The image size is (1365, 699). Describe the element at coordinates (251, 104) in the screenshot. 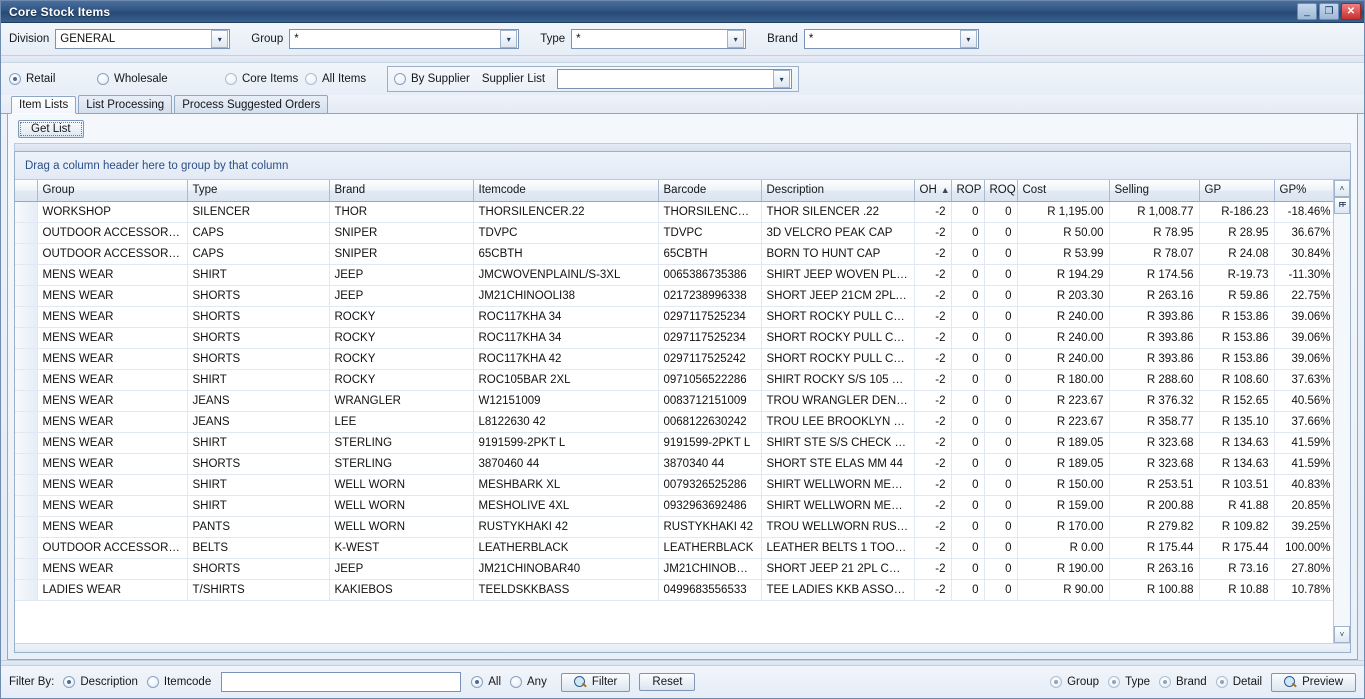

I see `tab-process-suggested-orders: Process Suggested Orders` at that location.